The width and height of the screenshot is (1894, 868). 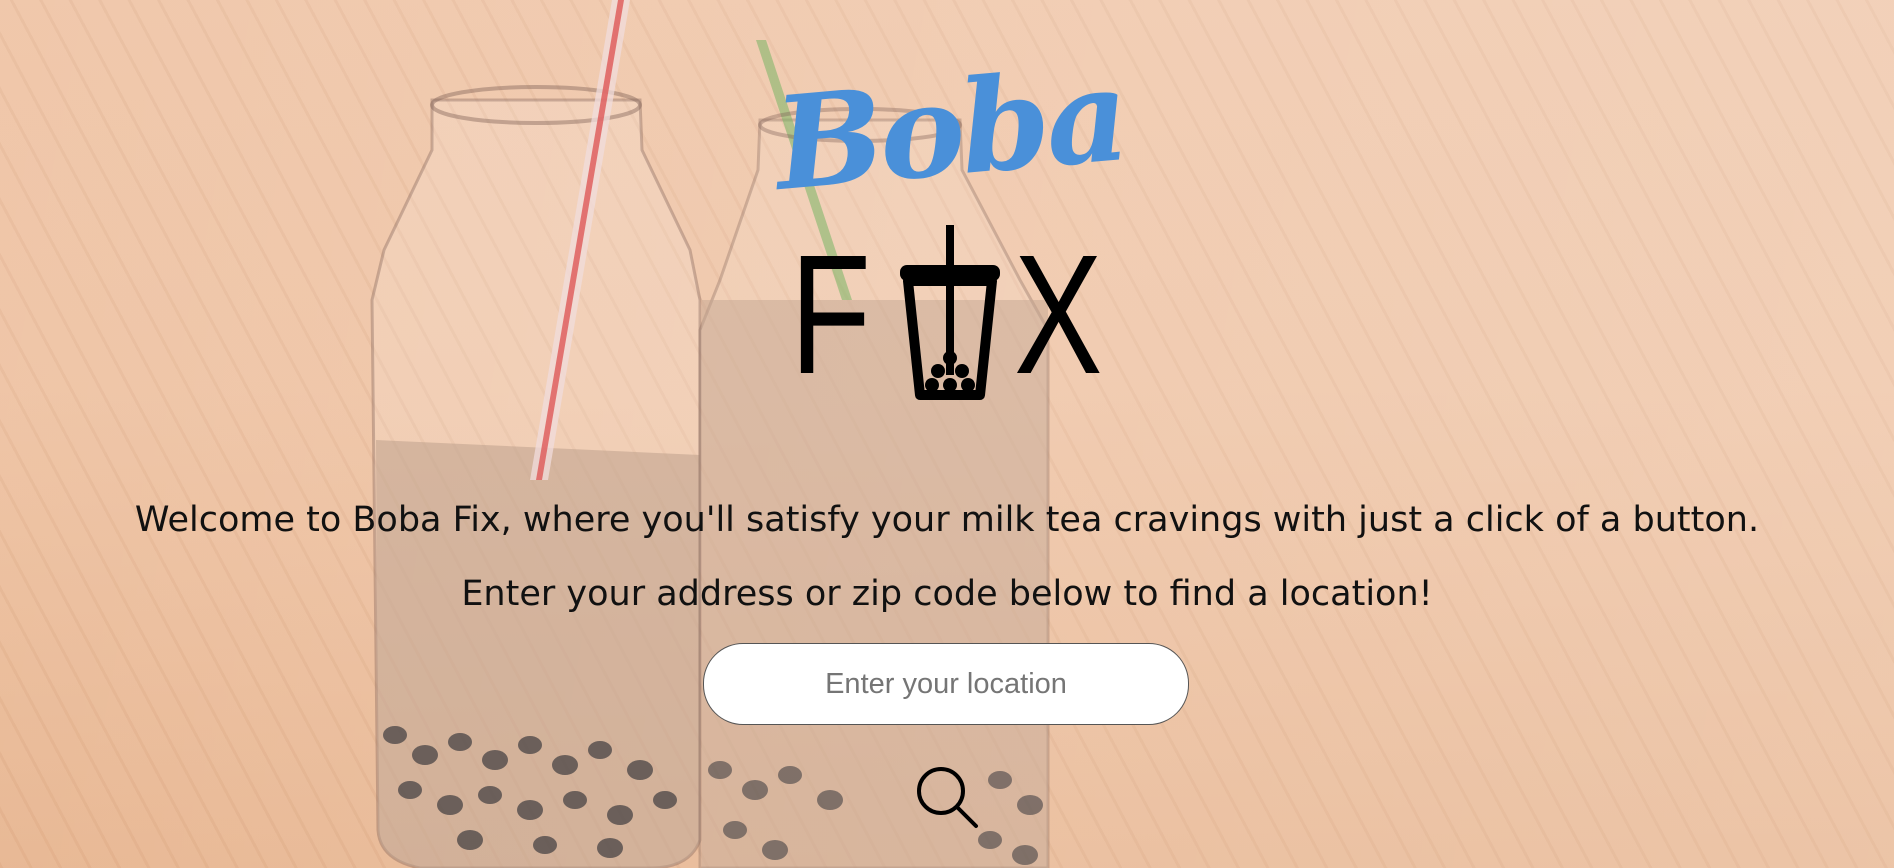 I want to click on boba-fix-logo: Boba F X, so click(x=950, y=222).